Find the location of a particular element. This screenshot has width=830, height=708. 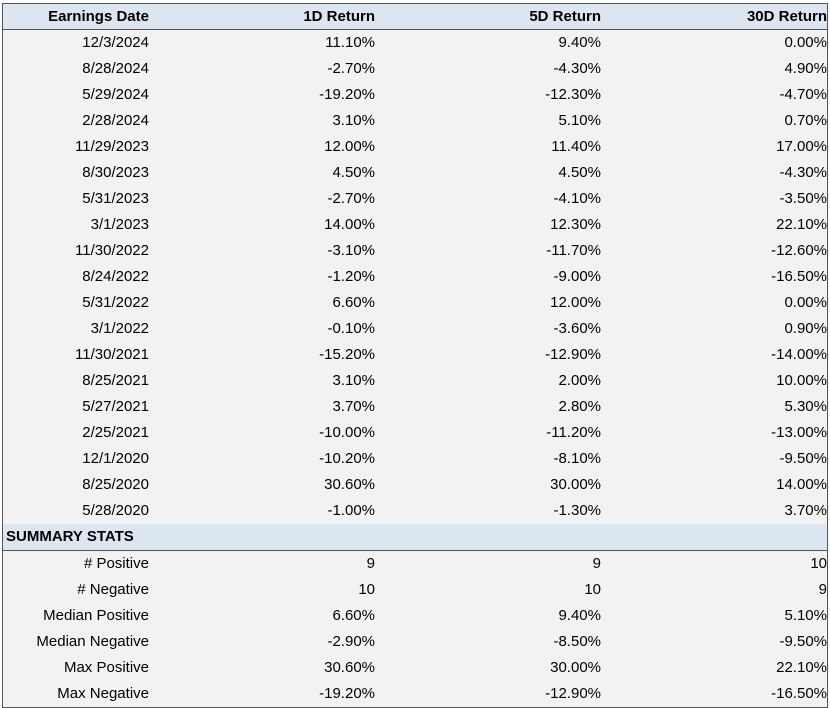

table-row: 8/28/2024 -2.70% -4.30% 4.90% is located at coordinates (415, 69).